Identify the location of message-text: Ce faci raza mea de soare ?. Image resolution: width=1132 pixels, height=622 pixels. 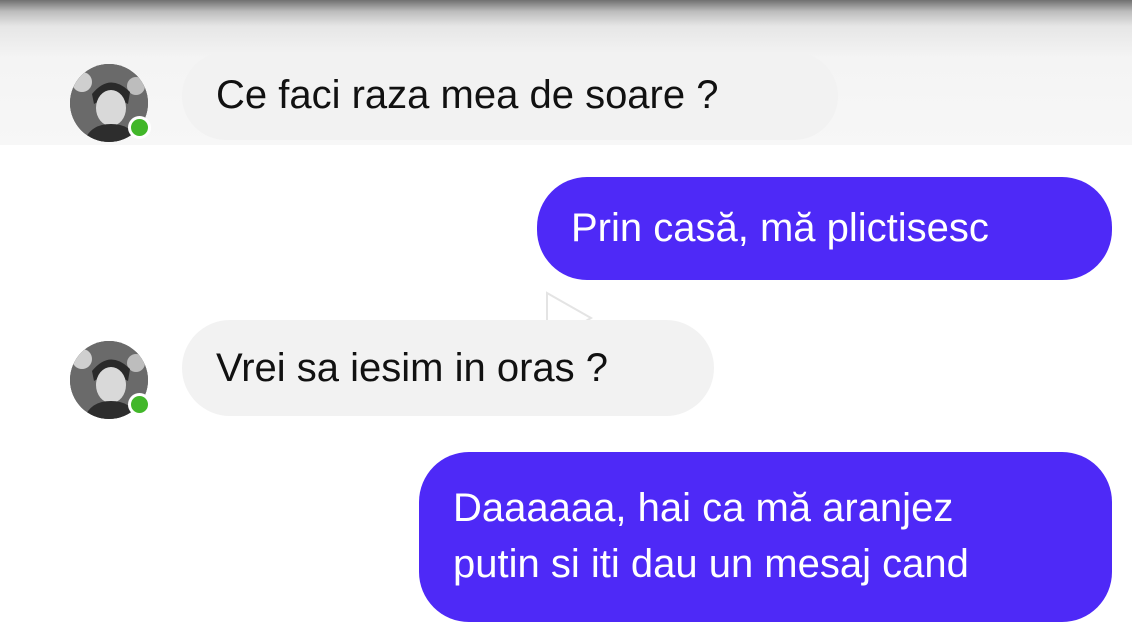
(467, 95).